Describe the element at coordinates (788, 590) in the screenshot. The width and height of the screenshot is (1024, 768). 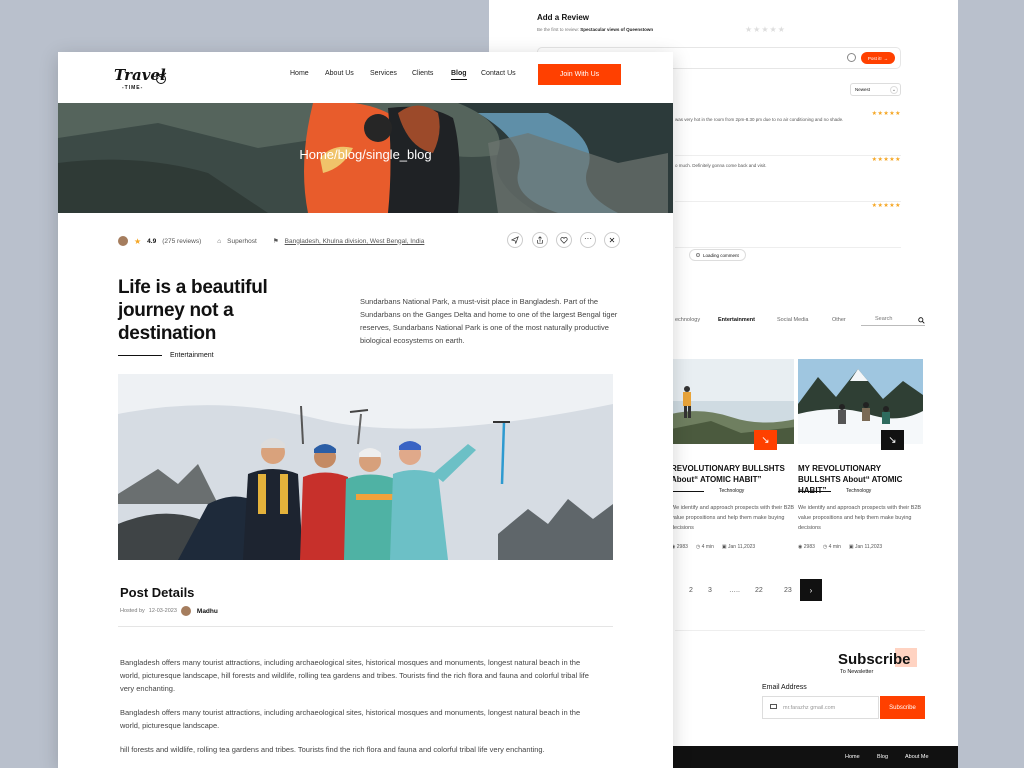
I see `pagination-item: 23` at that location.